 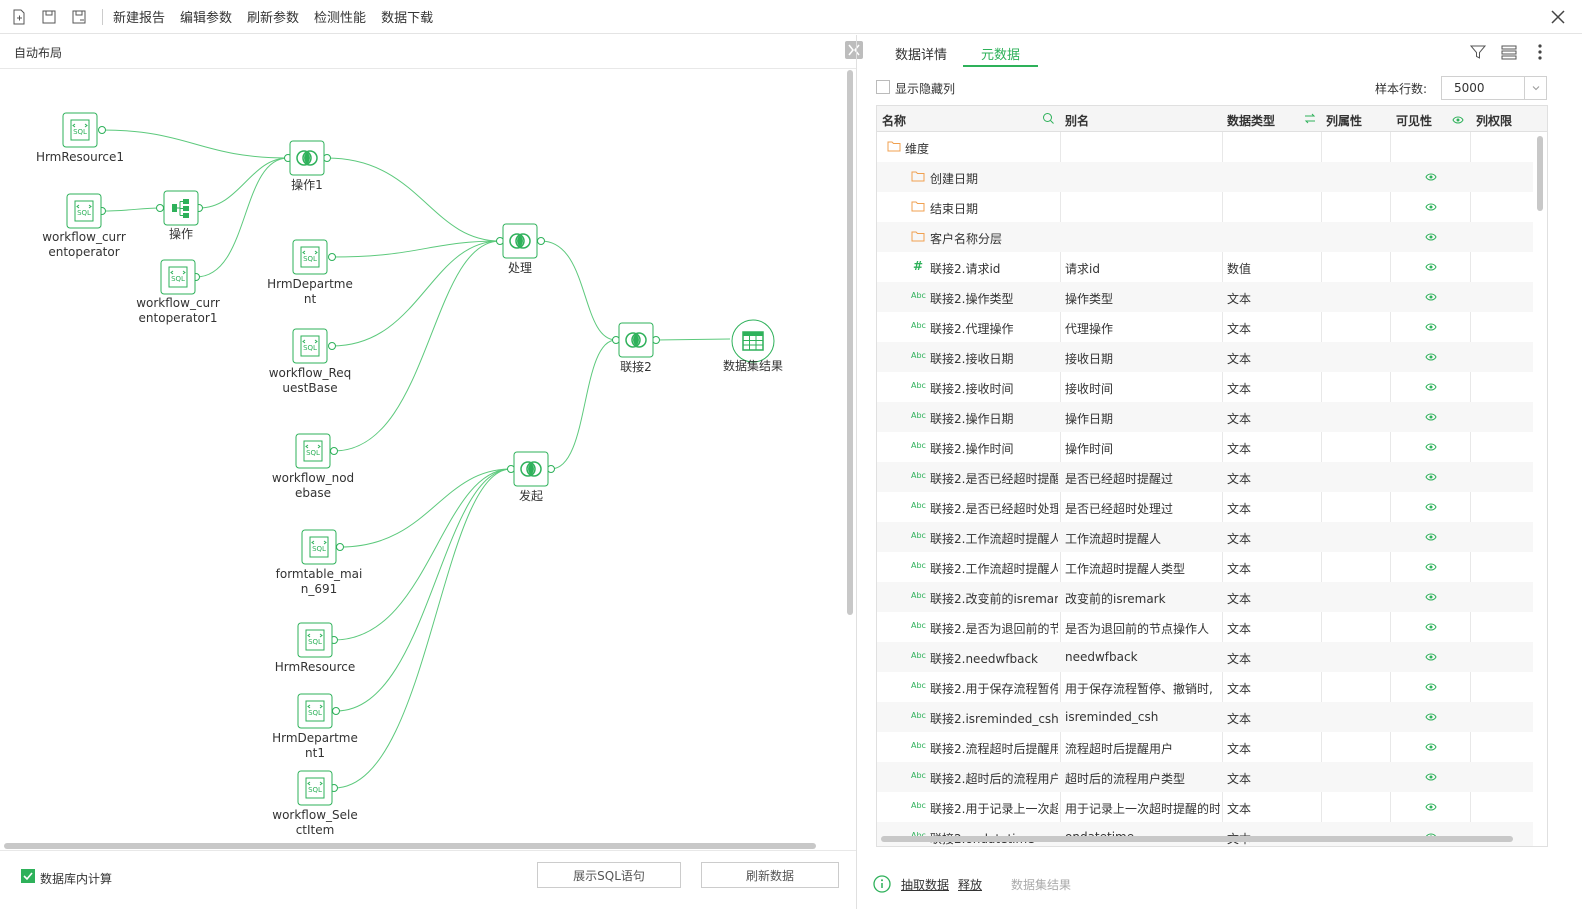 What do you see at coordinates (313, 466) in the screenshot?
I see `sql-node-workflow-nodebase: SQL workflow_nod ebase` at bounding box center [313, 466].